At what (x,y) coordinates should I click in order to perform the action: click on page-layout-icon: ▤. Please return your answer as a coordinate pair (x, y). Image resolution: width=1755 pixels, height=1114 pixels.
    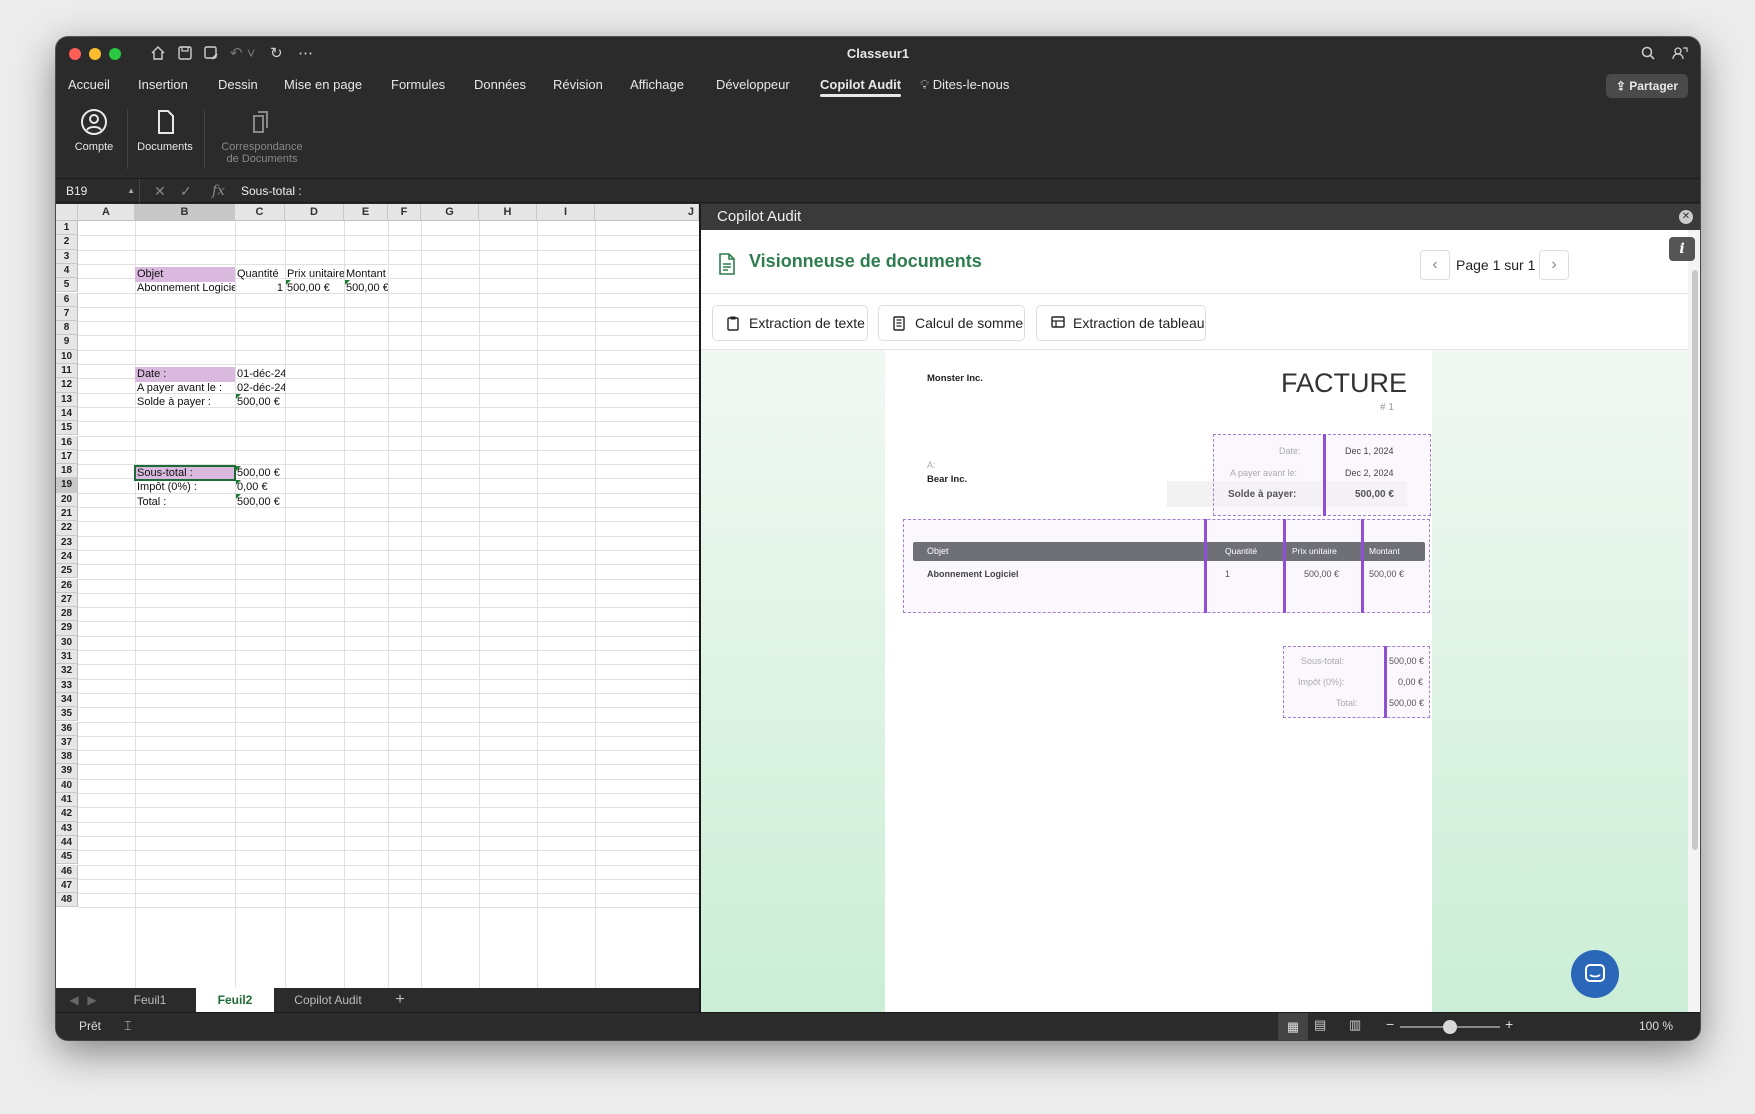
    Looking at the image, I should click on (1320, 1025).